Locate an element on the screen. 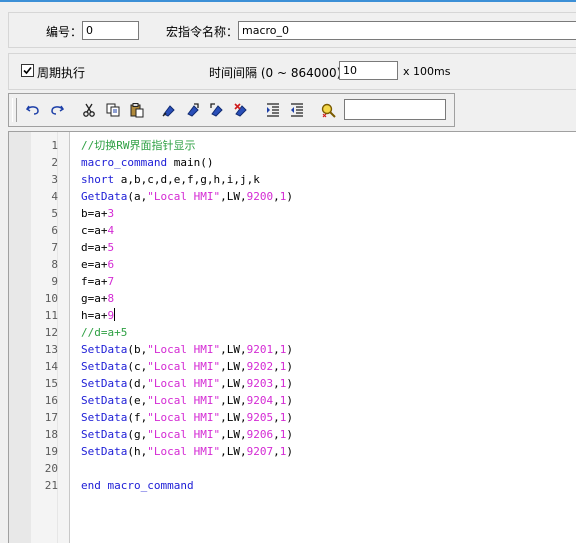  line-number: 18 is located at coordinates (51, 434).